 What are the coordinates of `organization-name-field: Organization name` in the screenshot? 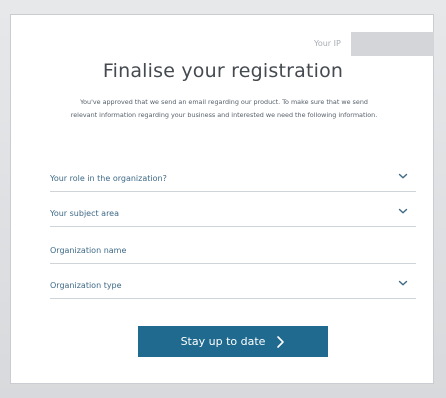 It's located at (233, 251).